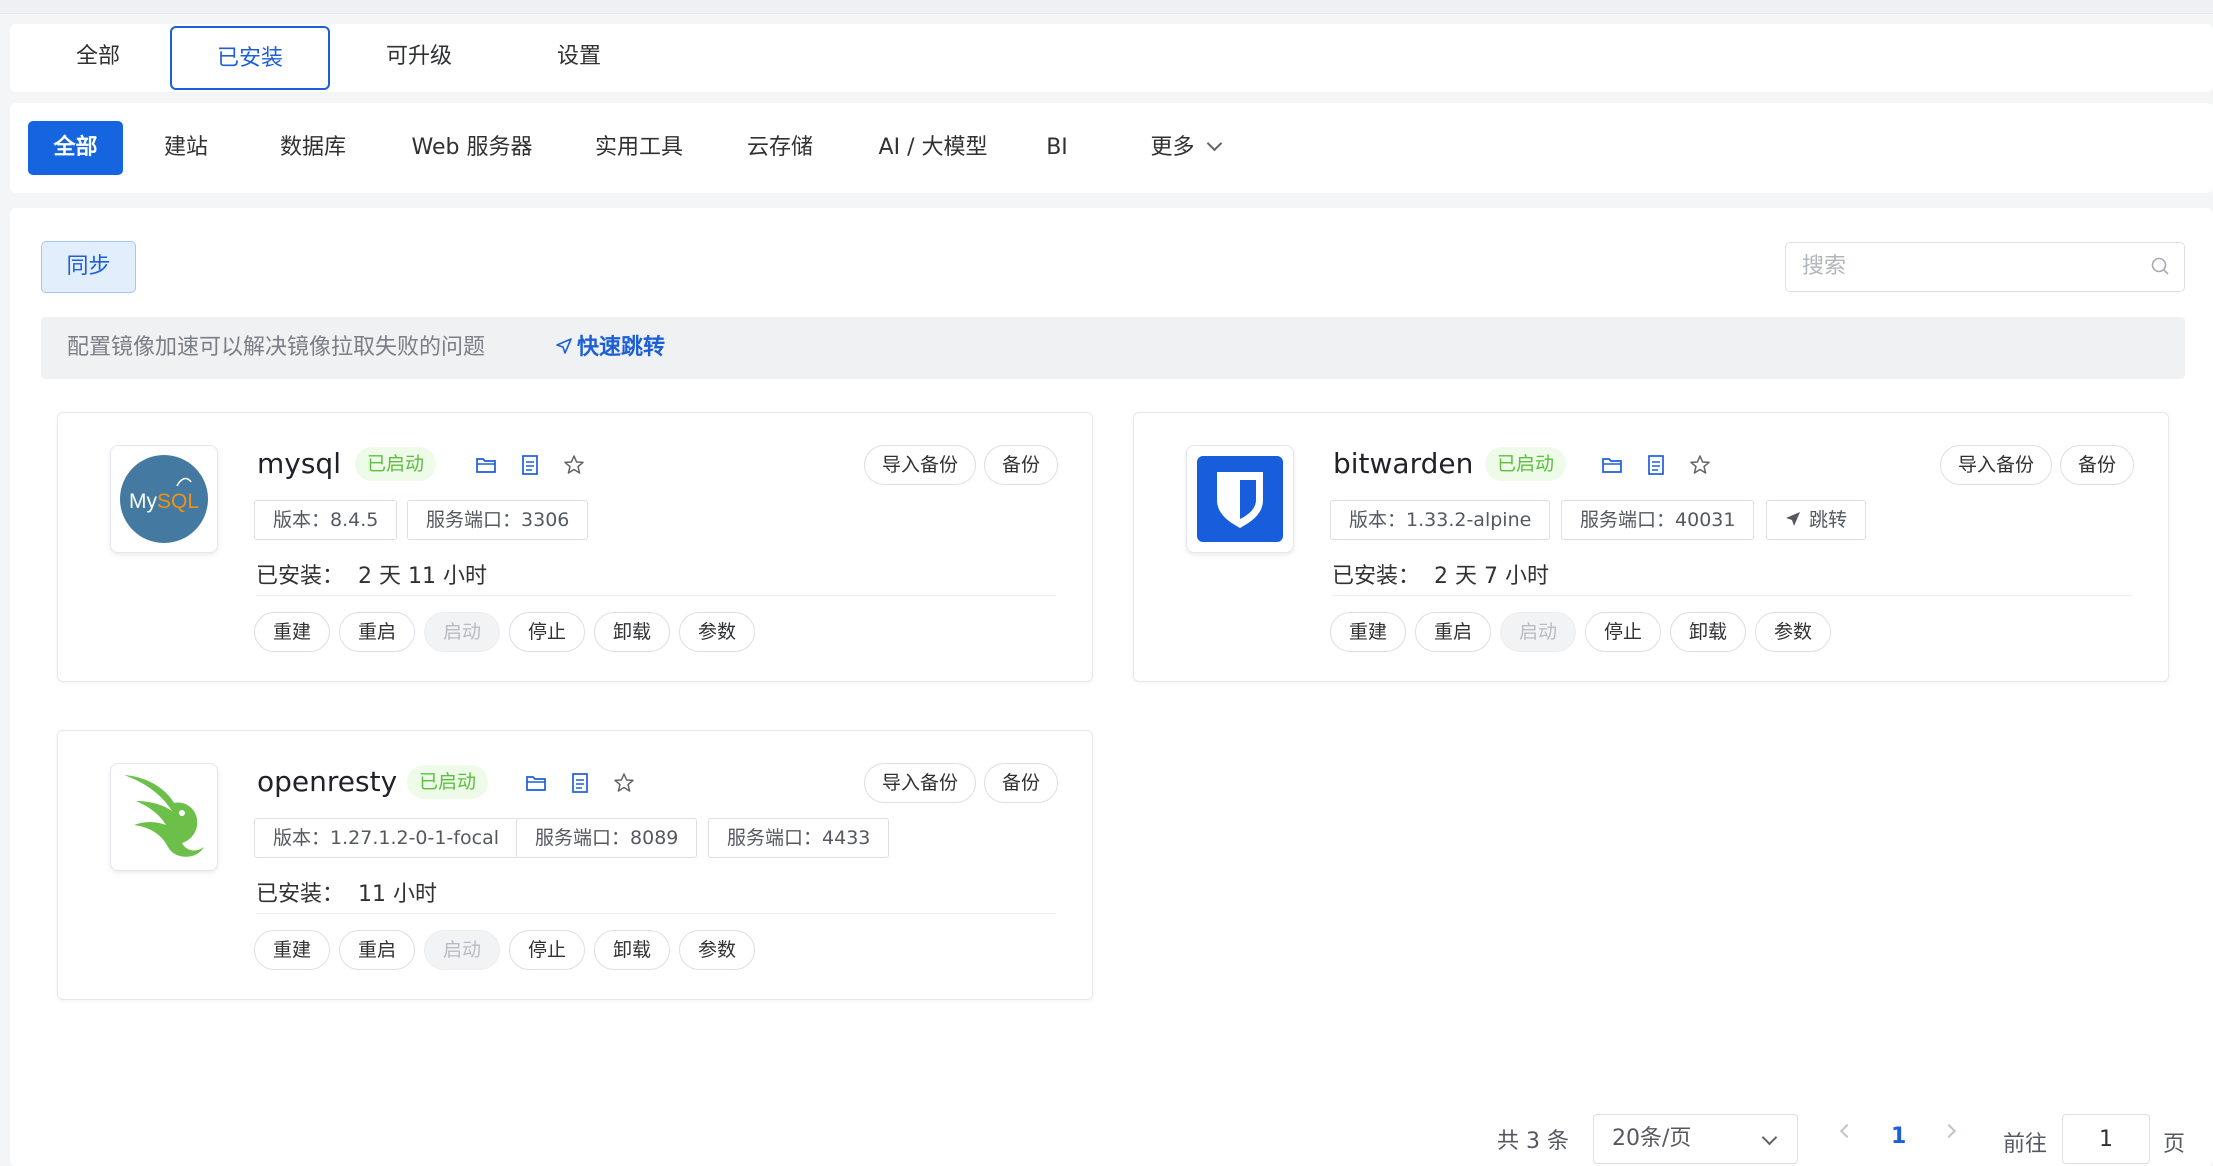 The height and width of the screenshot is (1166, 2213). I want to click on page-size-select: 20条/页, so click(1695, 1139).